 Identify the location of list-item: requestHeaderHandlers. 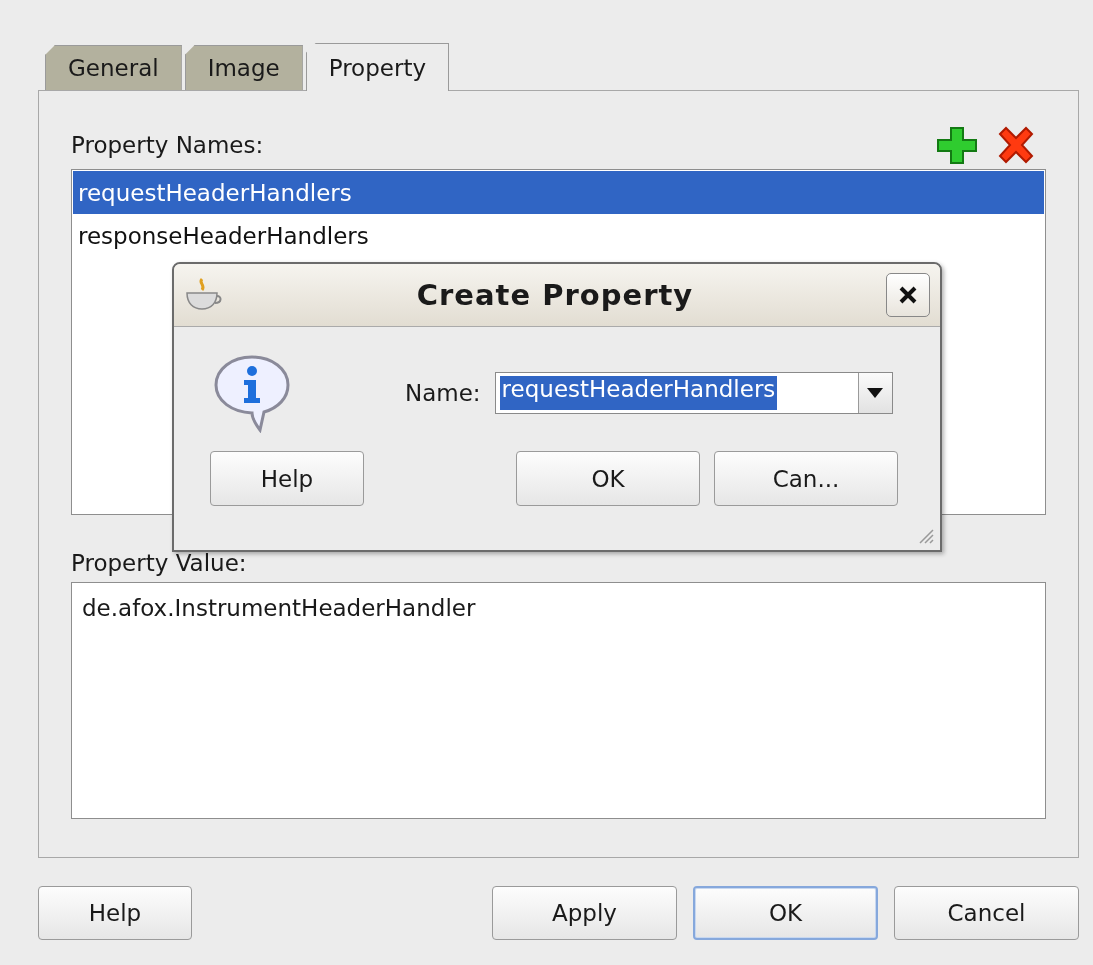
(558, 192).